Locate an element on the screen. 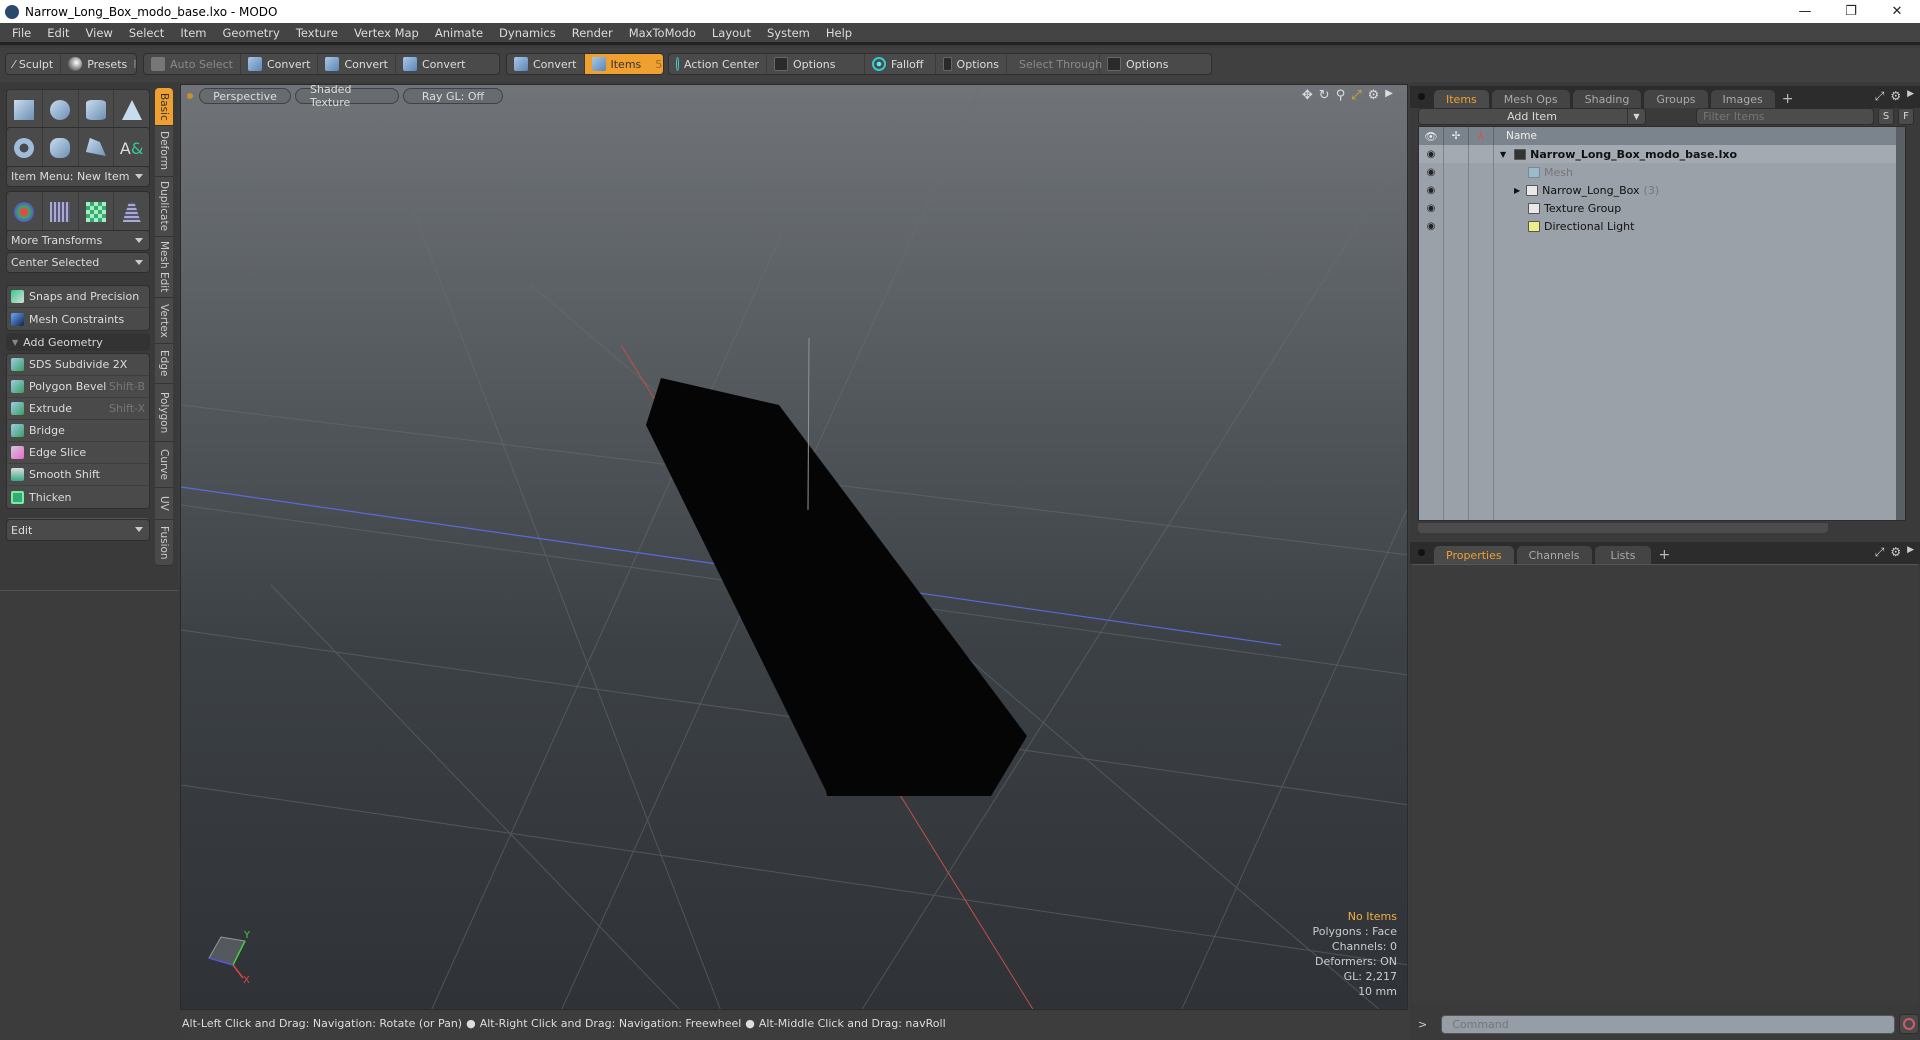 This screenshot has height=1040, width=1920. tree-row-narrow-long-box: ◉ ▶ Narrow_Long_Box (3) is located at coordinates (1662, 190).